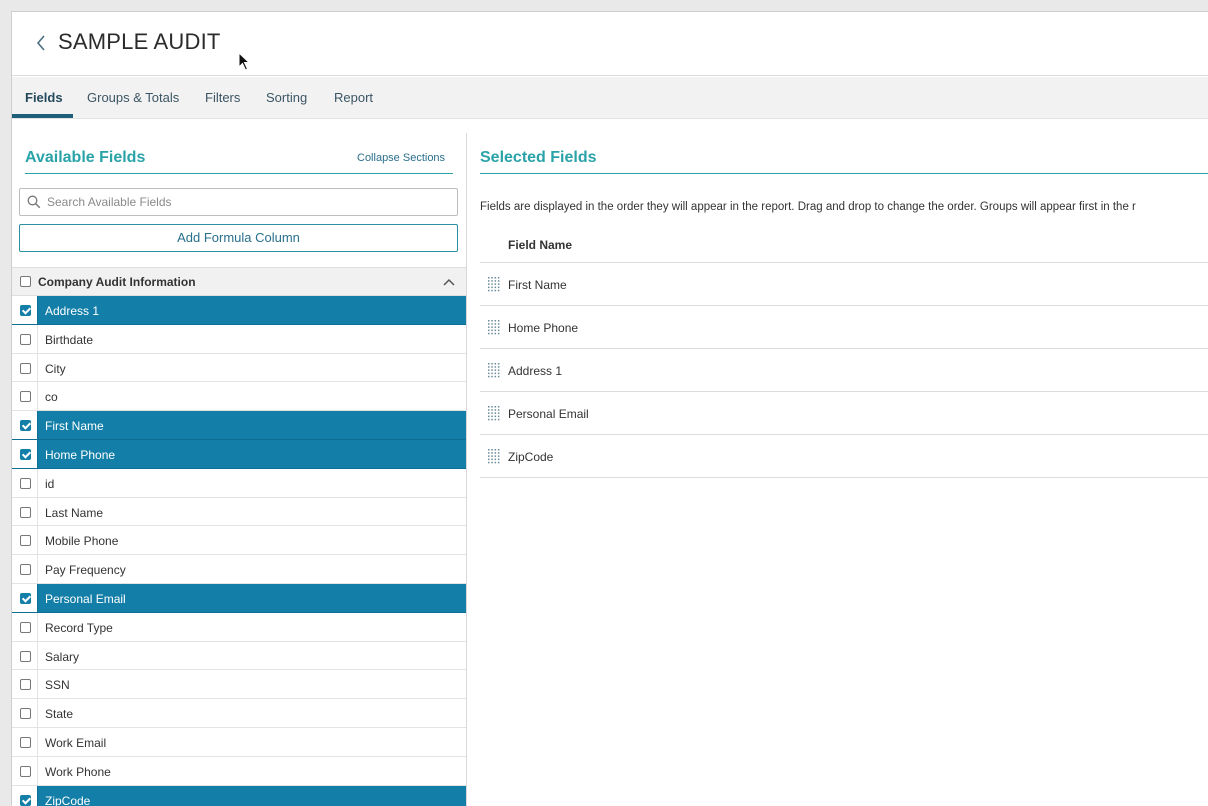  I want to click on available-field-label: Work Phone, so click(78, 771).